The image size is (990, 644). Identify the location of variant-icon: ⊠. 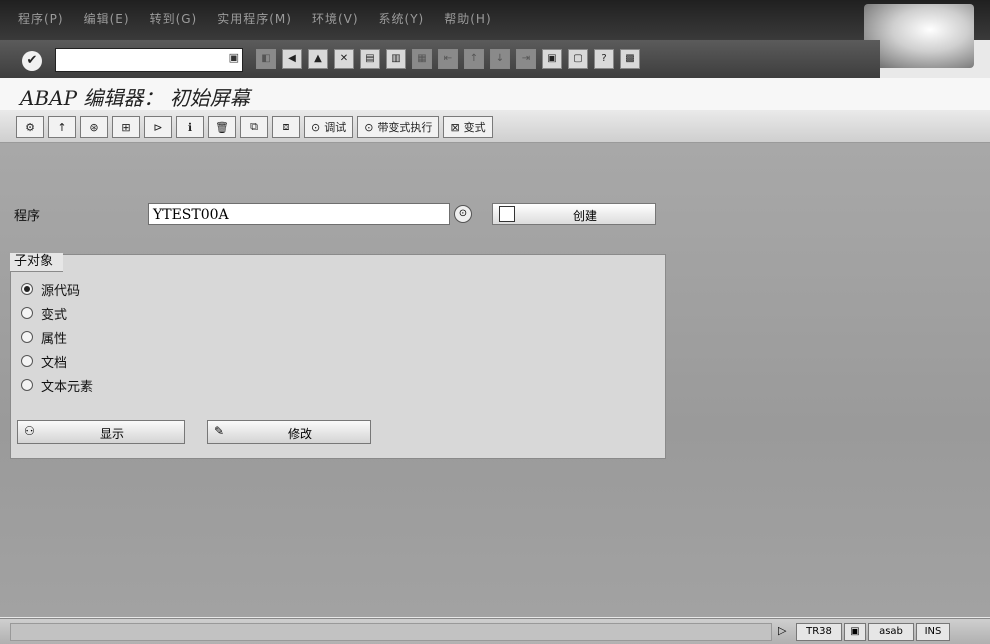
(455, 127).